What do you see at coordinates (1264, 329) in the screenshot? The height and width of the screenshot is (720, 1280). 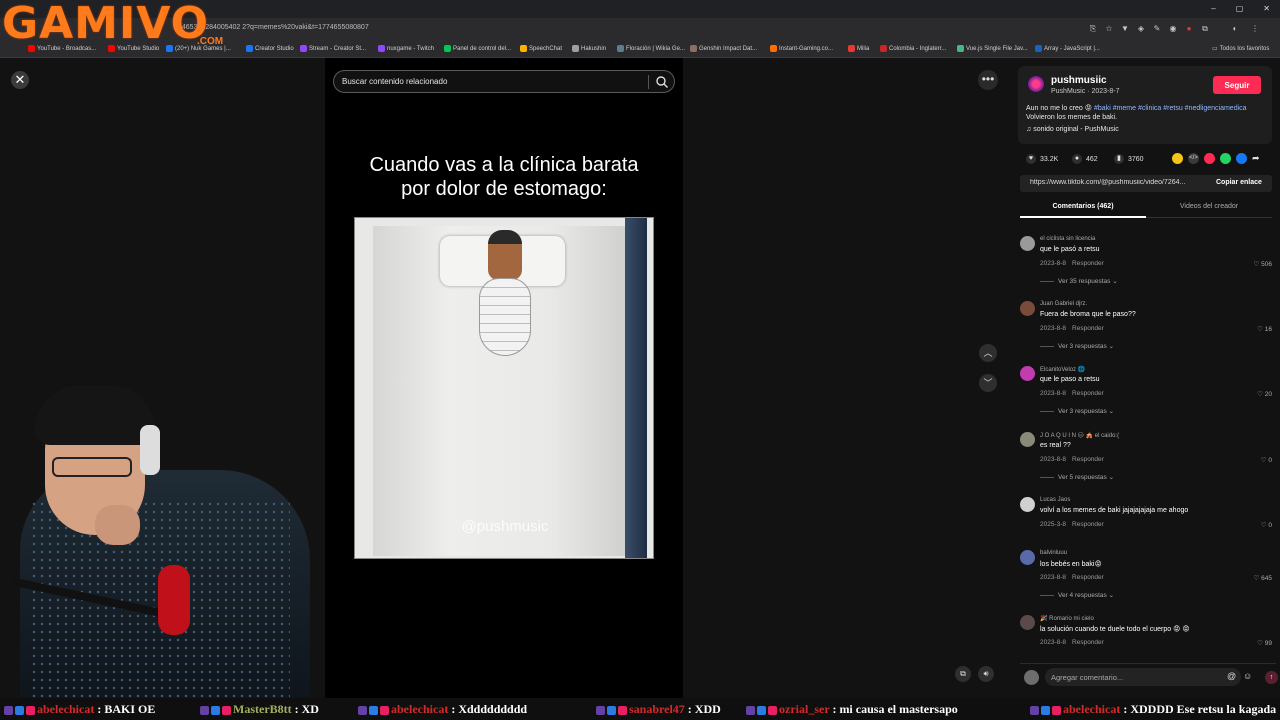 I see `comment-like-button: ♡ 16` at bounding box center [1264, 329].